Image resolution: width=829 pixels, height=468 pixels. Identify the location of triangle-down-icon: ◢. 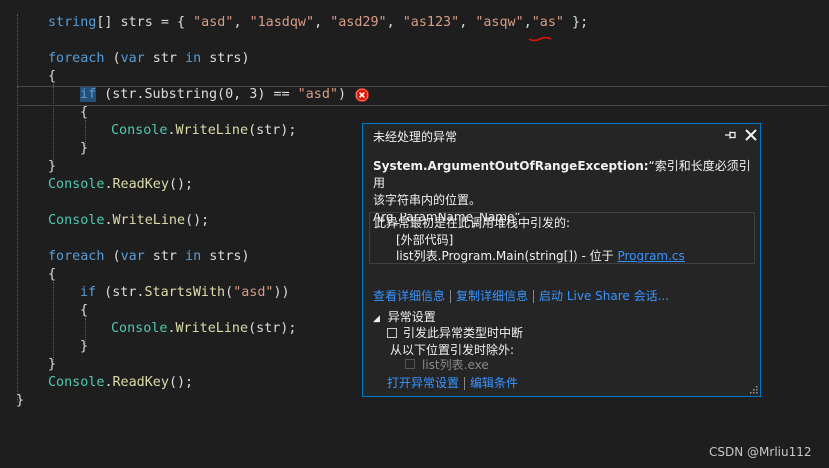
(376, 319).